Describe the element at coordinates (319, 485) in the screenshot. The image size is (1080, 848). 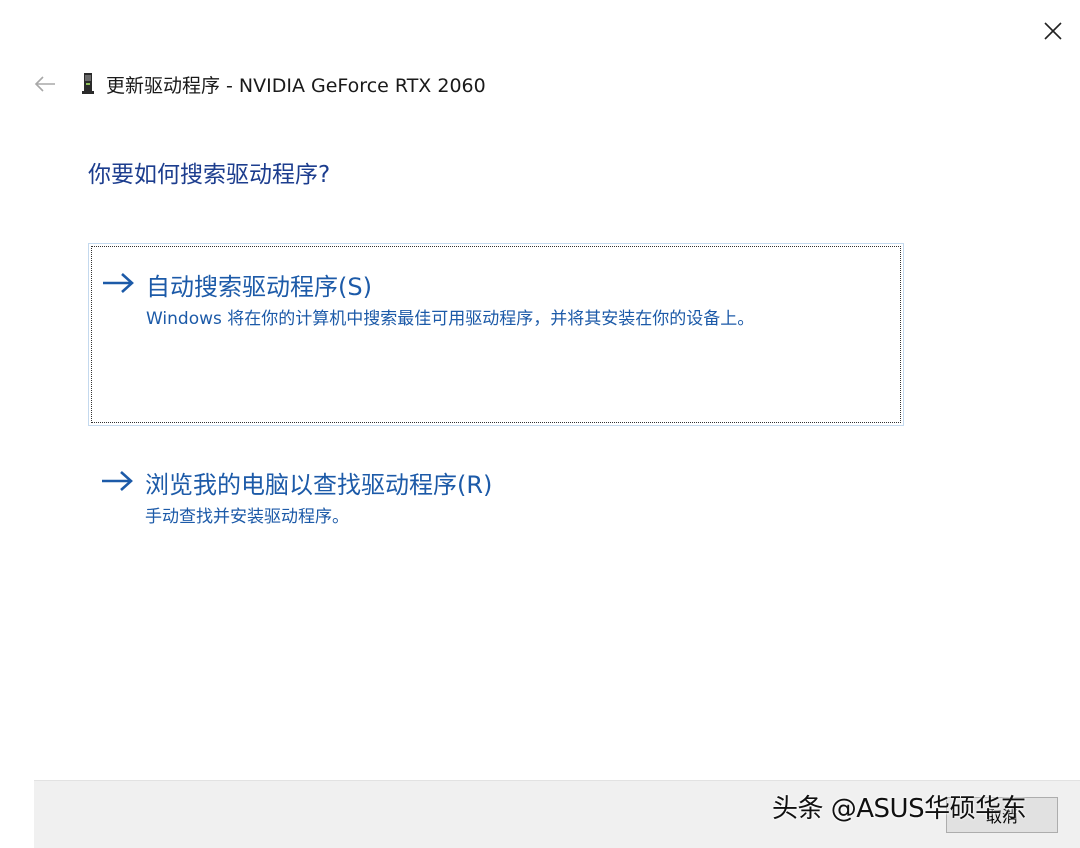
I see `browse-computer-title: 浏览我的电脑以查找驱动程序(R)` at that location.